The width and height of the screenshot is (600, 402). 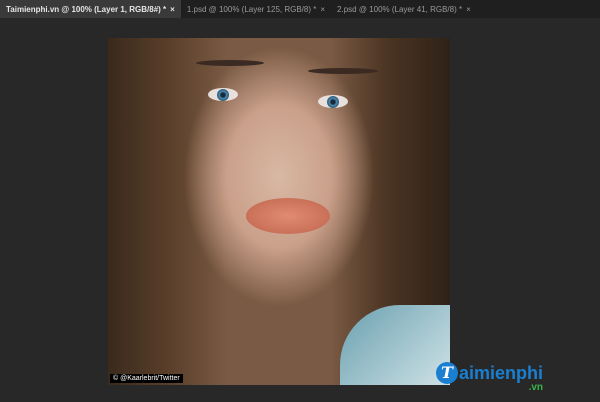 I want to click on watermark-logo: T aimienphi .vn, so click(x=490, y=377).